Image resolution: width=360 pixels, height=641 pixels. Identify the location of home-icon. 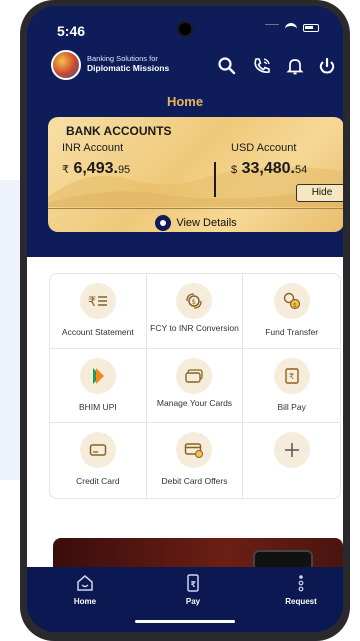
(85, 583).